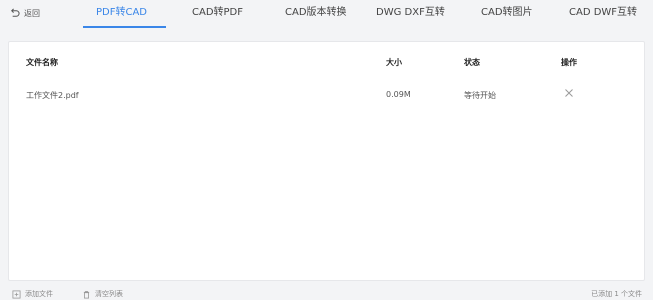 This screenshot has height=300, width=653. I want to click on file-count-text: 已添加 1 个文件, so click(616, 294).